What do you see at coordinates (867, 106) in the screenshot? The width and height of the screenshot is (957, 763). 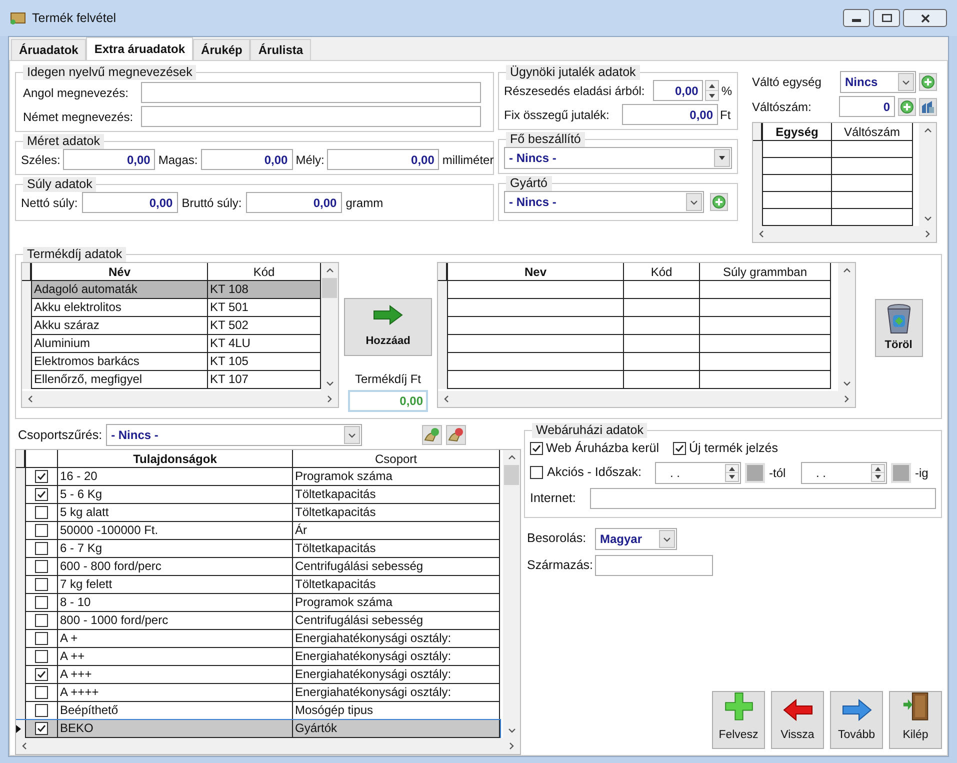 I see `input-field: 0` at bounding box center [867, 106].